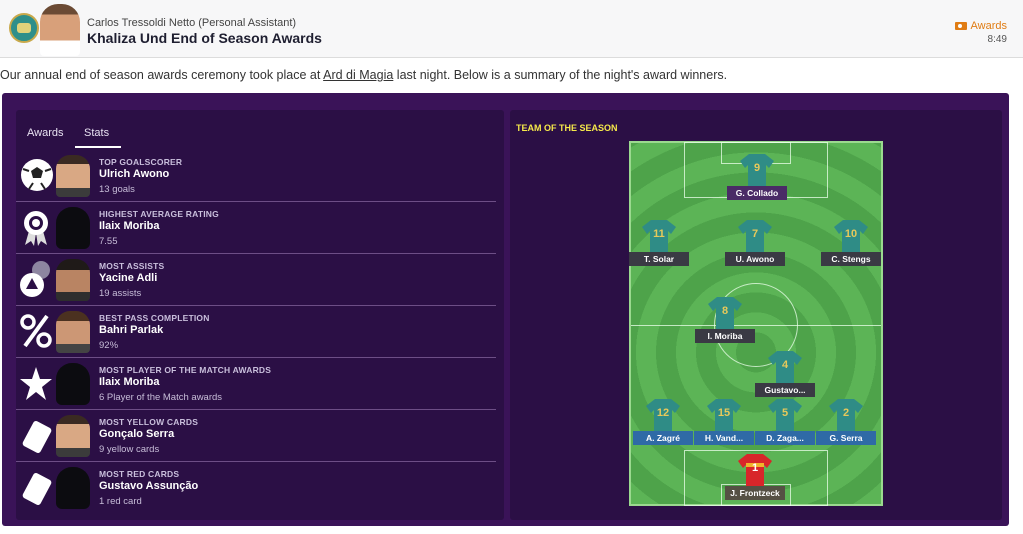 The width and height of the screenshot is (1023, 534). I want to click on player-token: 12 A. Zagré, so click(663, 425).